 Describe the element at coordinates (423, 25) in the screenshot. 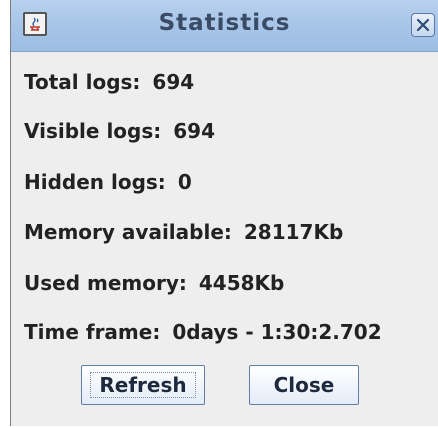

I see `close-icon` at that location.